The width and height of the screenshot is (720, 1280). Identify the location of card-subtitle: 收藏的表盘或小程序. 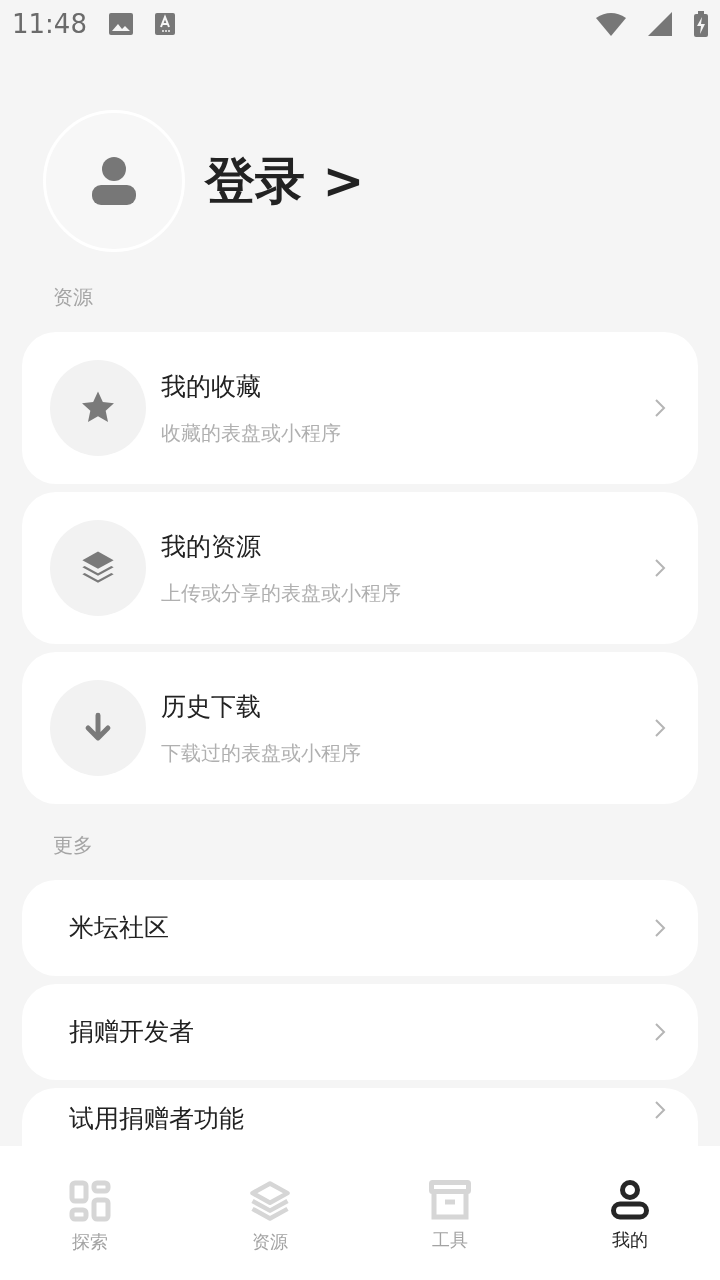
(251, 433).